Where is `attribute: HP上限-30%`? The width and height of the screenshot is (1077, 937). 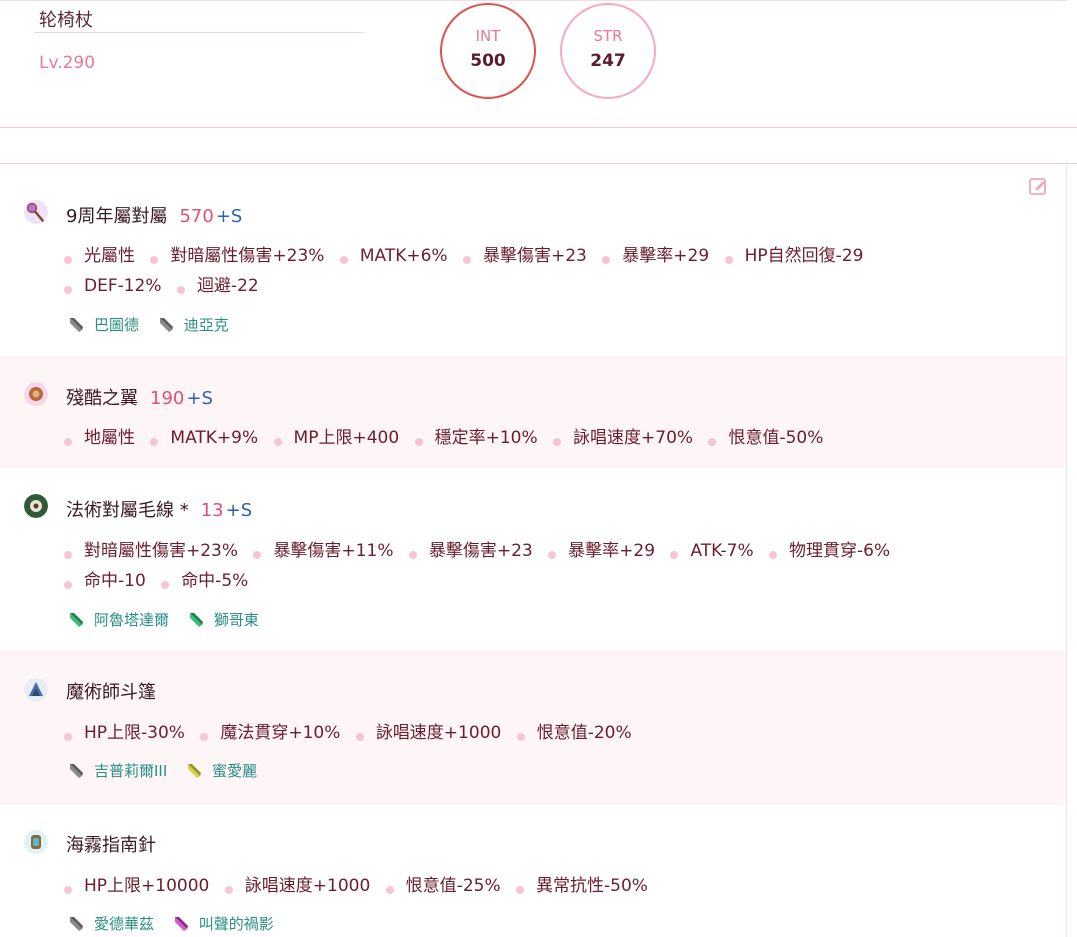
attribute: HP上限-30% is located at coordinates (124, 730).